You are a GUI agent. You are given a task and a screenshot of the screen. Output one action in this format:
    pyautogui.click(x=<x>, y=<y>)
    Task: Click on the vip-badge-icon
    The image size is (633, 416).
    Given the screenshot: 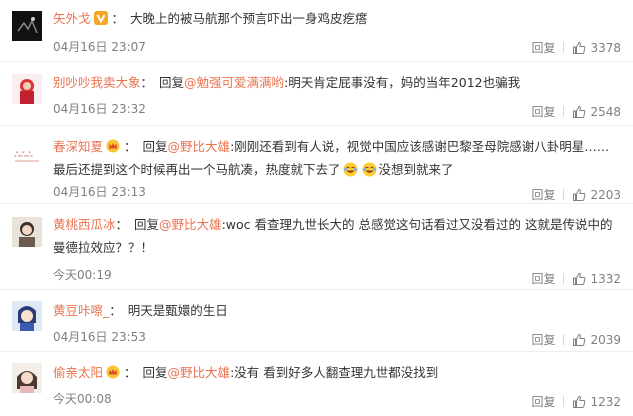 What is the action you would take?
    pyautogui.click(x=100, y=18)
    